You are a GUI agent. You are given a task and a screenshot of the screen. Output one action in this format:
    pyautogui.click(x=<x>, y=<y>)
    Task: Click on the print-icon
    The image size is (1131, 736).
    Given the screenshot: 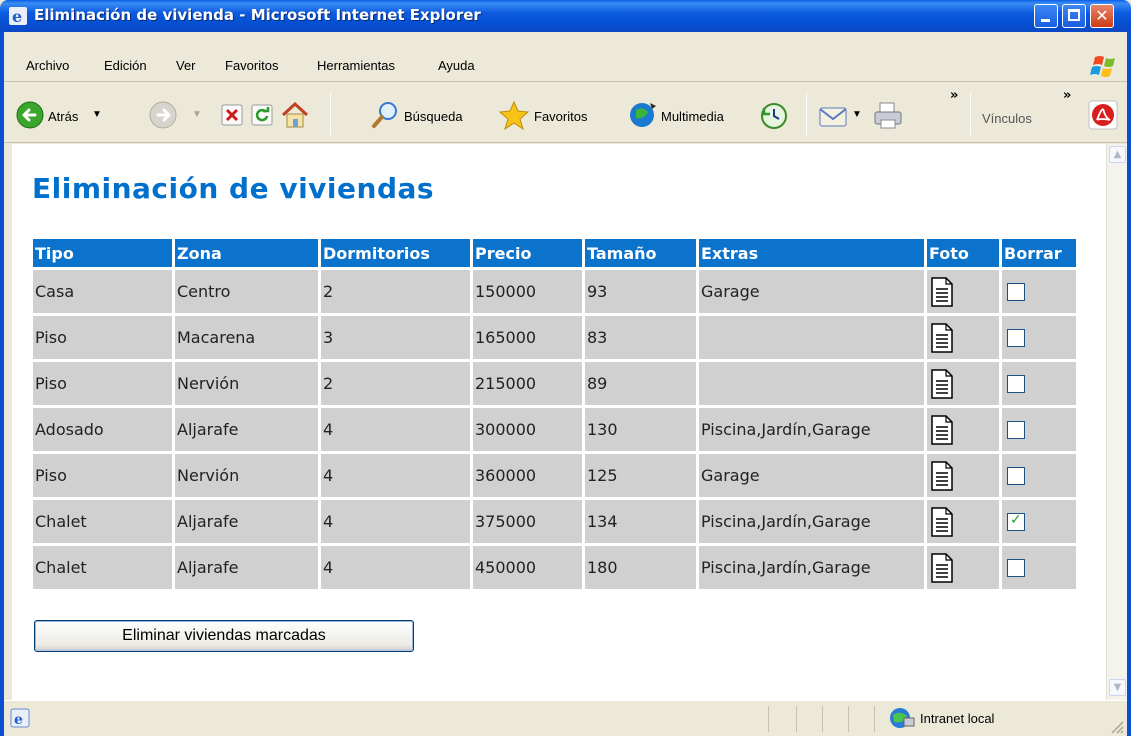 What is the action you would take?
    pyautogui.click(x=888, y=115)
    